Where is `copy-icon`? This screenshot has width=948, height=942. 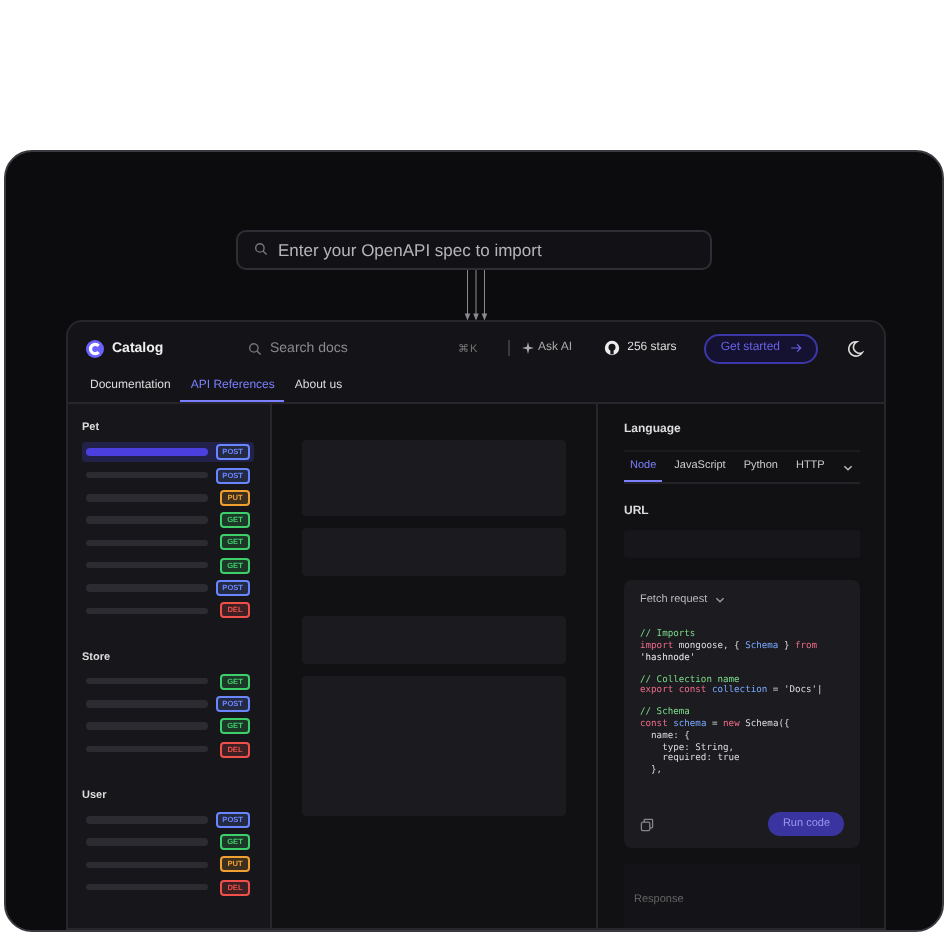
copy-icon is located at coordinates (647, 824).